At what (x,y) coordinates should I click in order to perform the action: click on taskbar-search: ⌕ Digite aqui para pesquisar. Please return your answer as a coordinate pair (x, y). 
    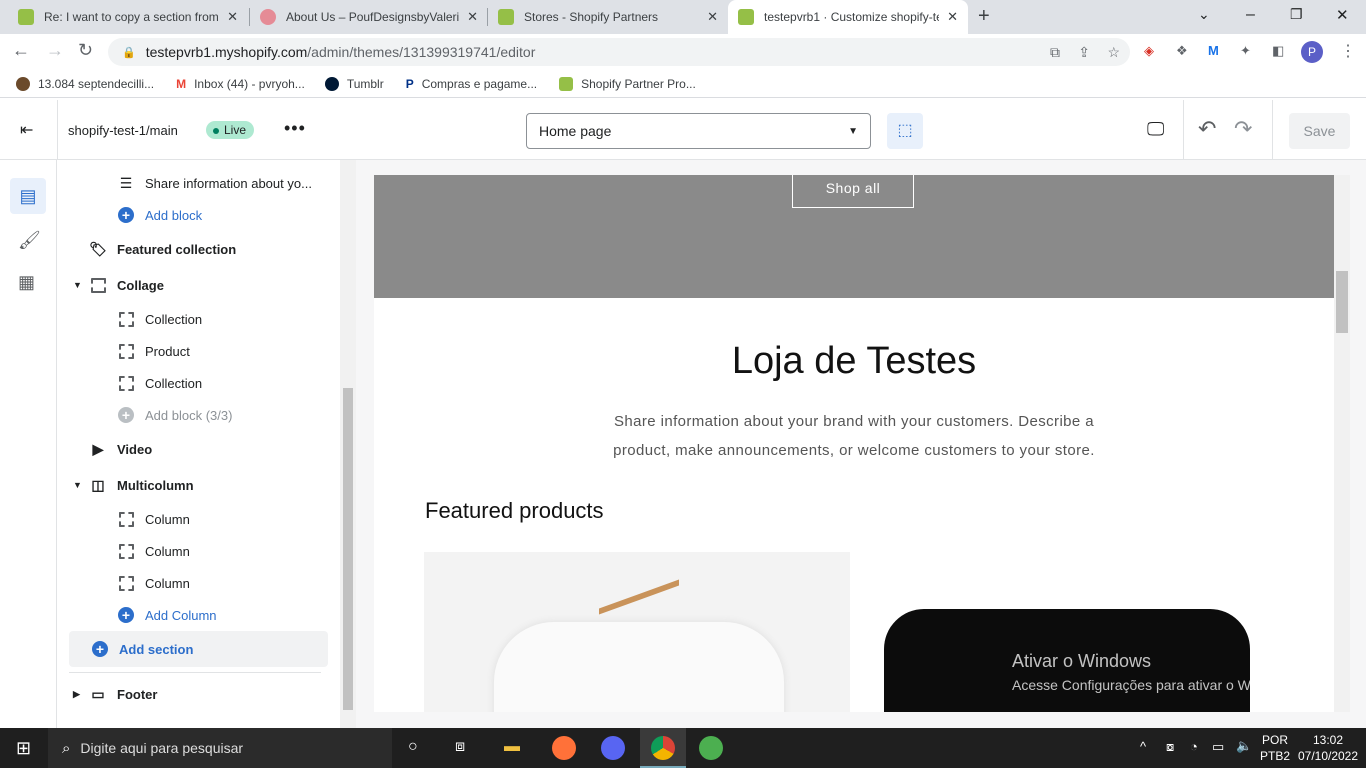
    Looking at the image, I should click on (220, 748).